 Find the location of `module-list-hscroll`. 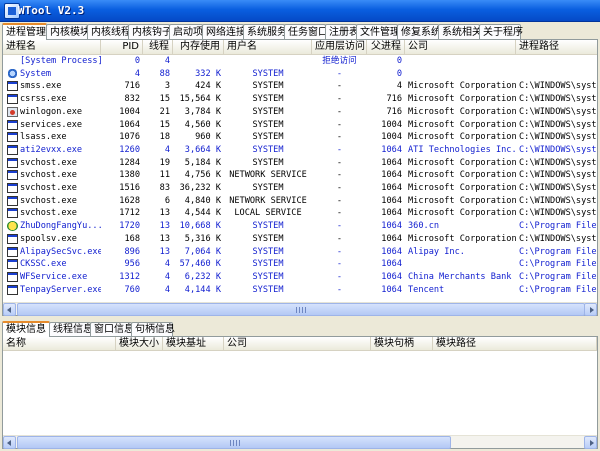

module-list-hscroll is located at coordinates (300, 442).